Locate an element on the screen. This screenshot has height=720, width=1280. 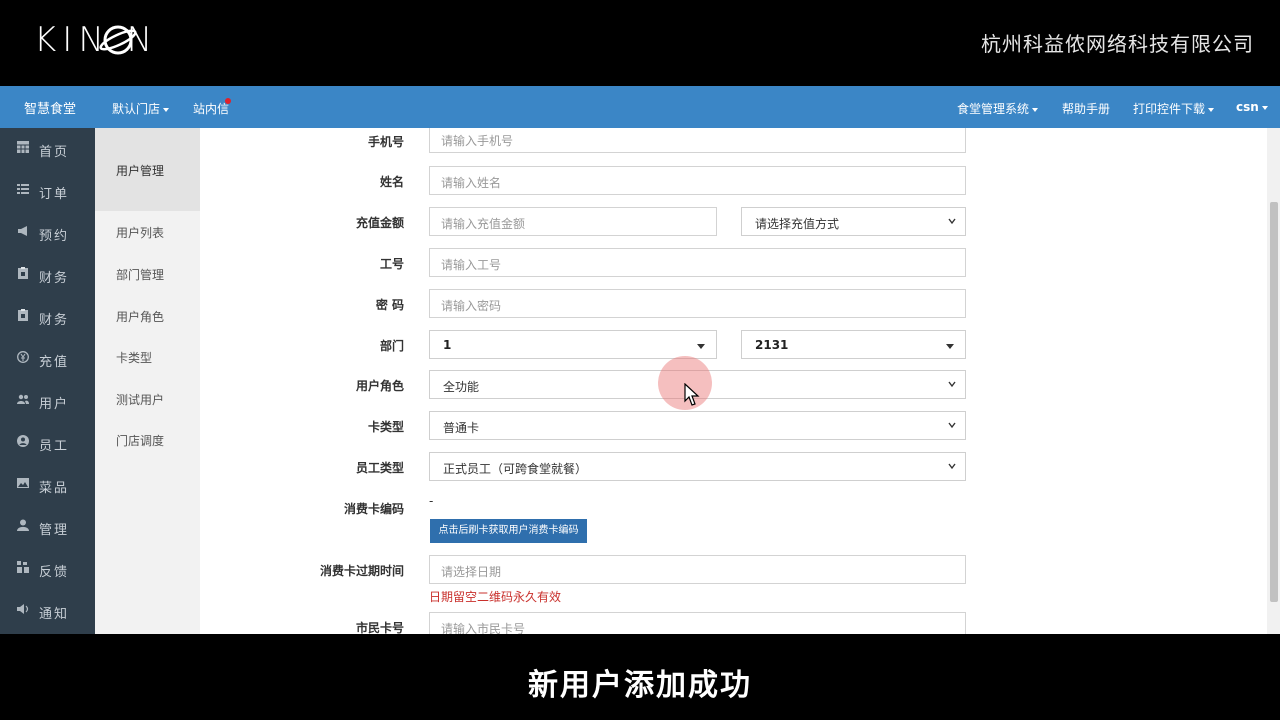
sub-navigation: 用户管理 用户列表 部门管理 用户角色 卡类型 测试用户 门店调度 is located at coordinates (147, 381).